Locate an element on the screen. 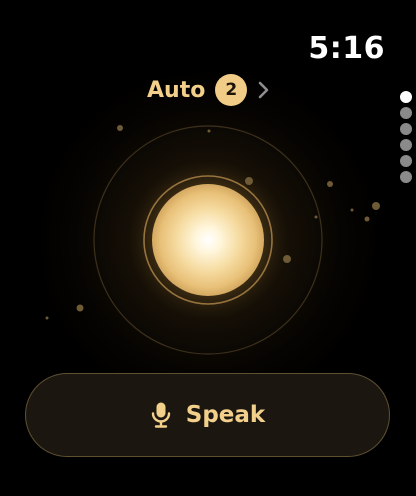  microphone-icon is located at coordinates (160, 415).